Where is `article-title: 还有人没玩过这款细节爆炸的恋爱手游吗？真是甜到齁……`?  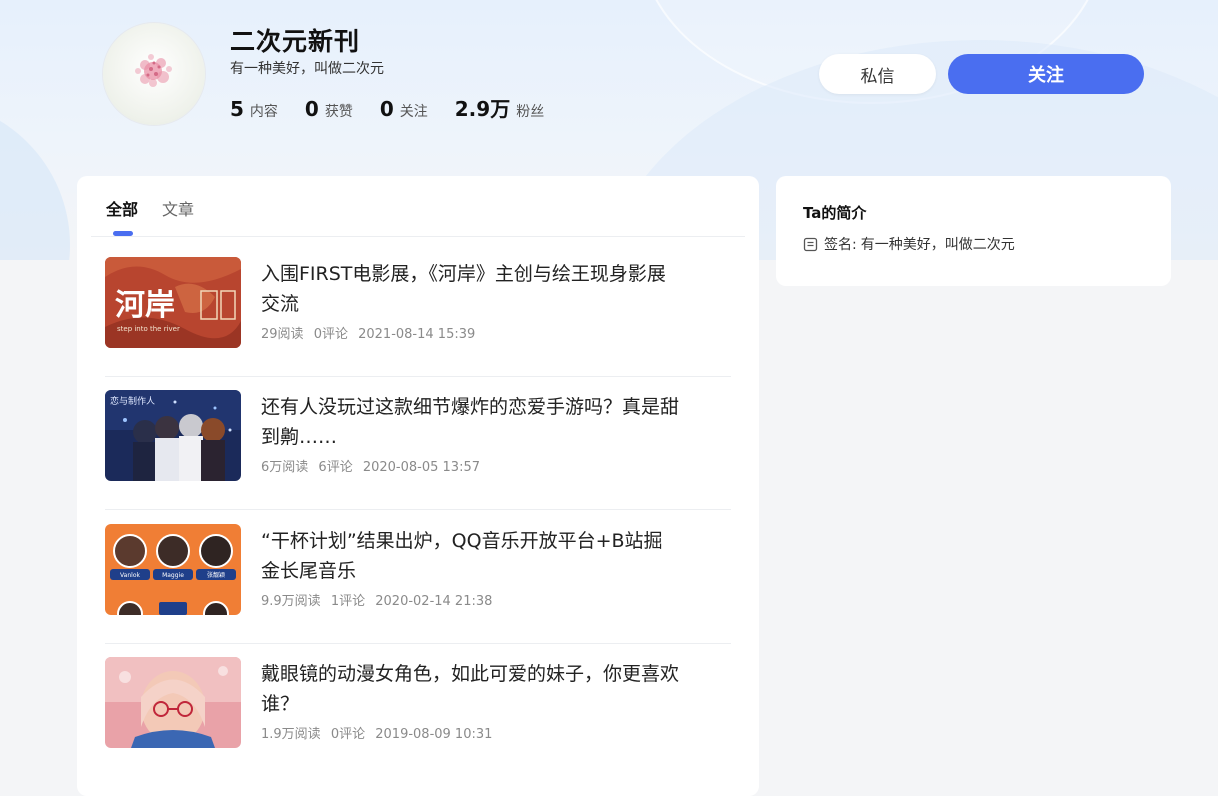 article-title: 还有人没玩过这款细节爆炸的恋爱手游吗？真是甜到齁…… is located at coordinates (471, 422).